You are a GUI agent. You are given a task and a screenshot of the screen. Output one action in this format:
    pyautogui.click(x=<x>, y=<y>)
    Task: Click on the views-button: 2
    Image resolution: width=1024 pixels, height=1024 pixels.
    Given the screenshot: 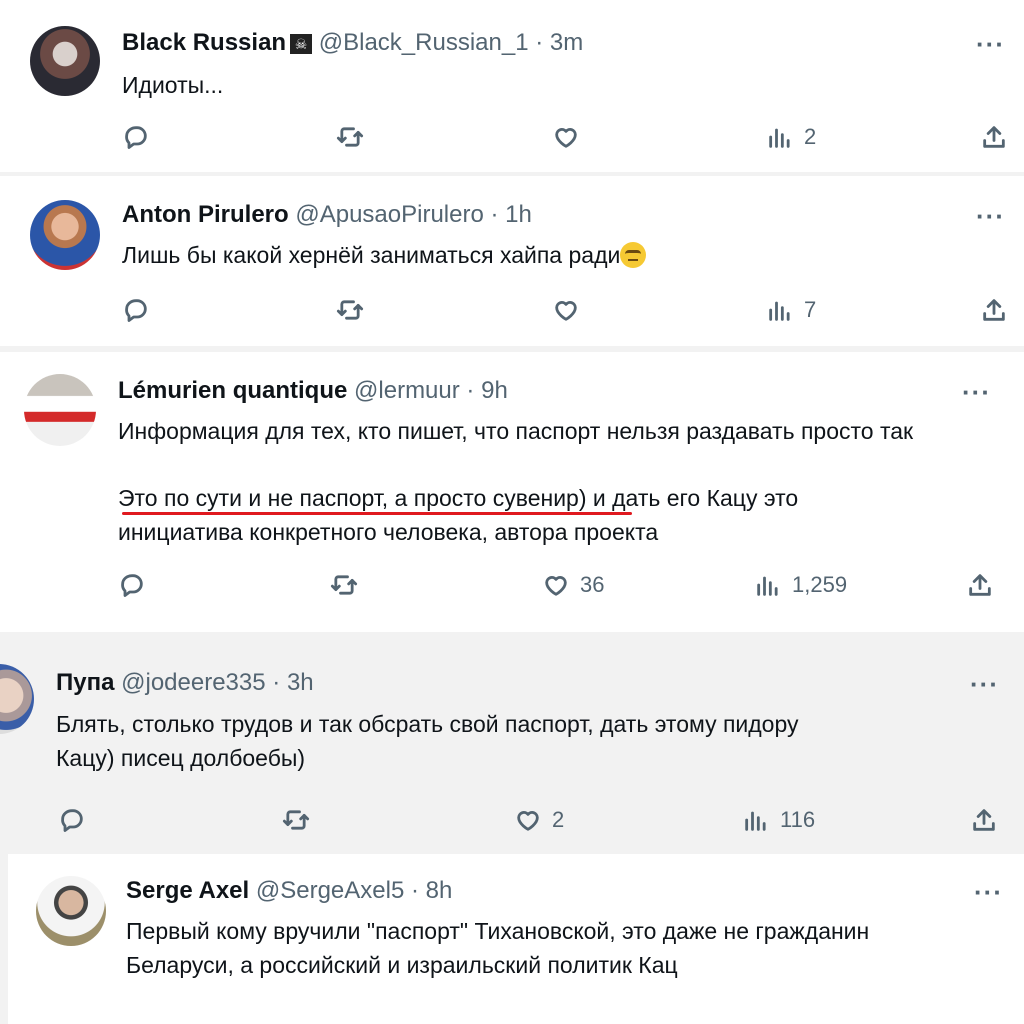 What is the action you would take?
    pyautogui.click(x=791, y=137)
    